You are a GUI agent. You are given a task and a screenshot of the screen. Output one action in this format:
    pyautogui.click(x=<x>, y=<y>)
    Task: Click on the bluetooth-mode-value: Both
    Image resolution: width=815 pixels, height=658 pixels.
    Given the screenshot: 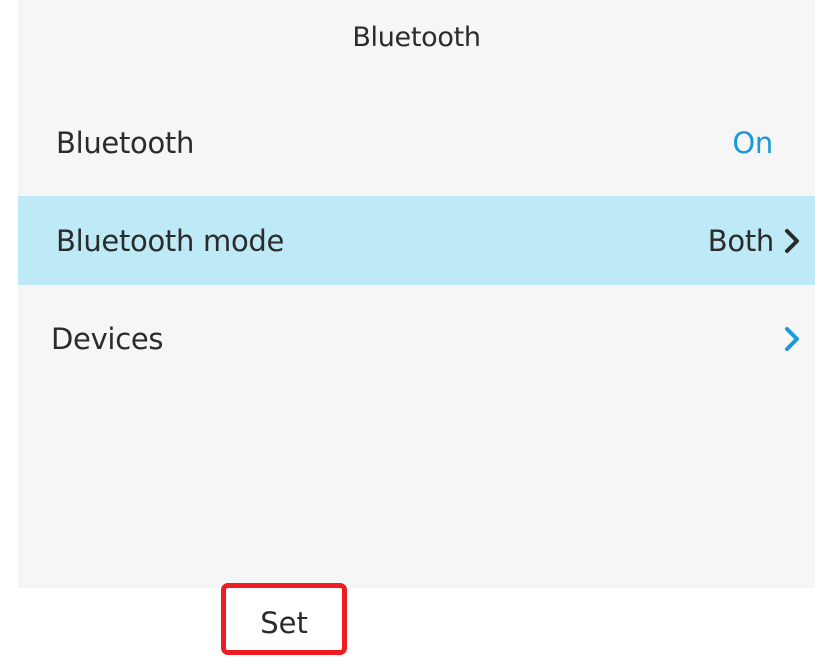 What is the action you would take?
    pyautogui.click(x=741, y=240)
    